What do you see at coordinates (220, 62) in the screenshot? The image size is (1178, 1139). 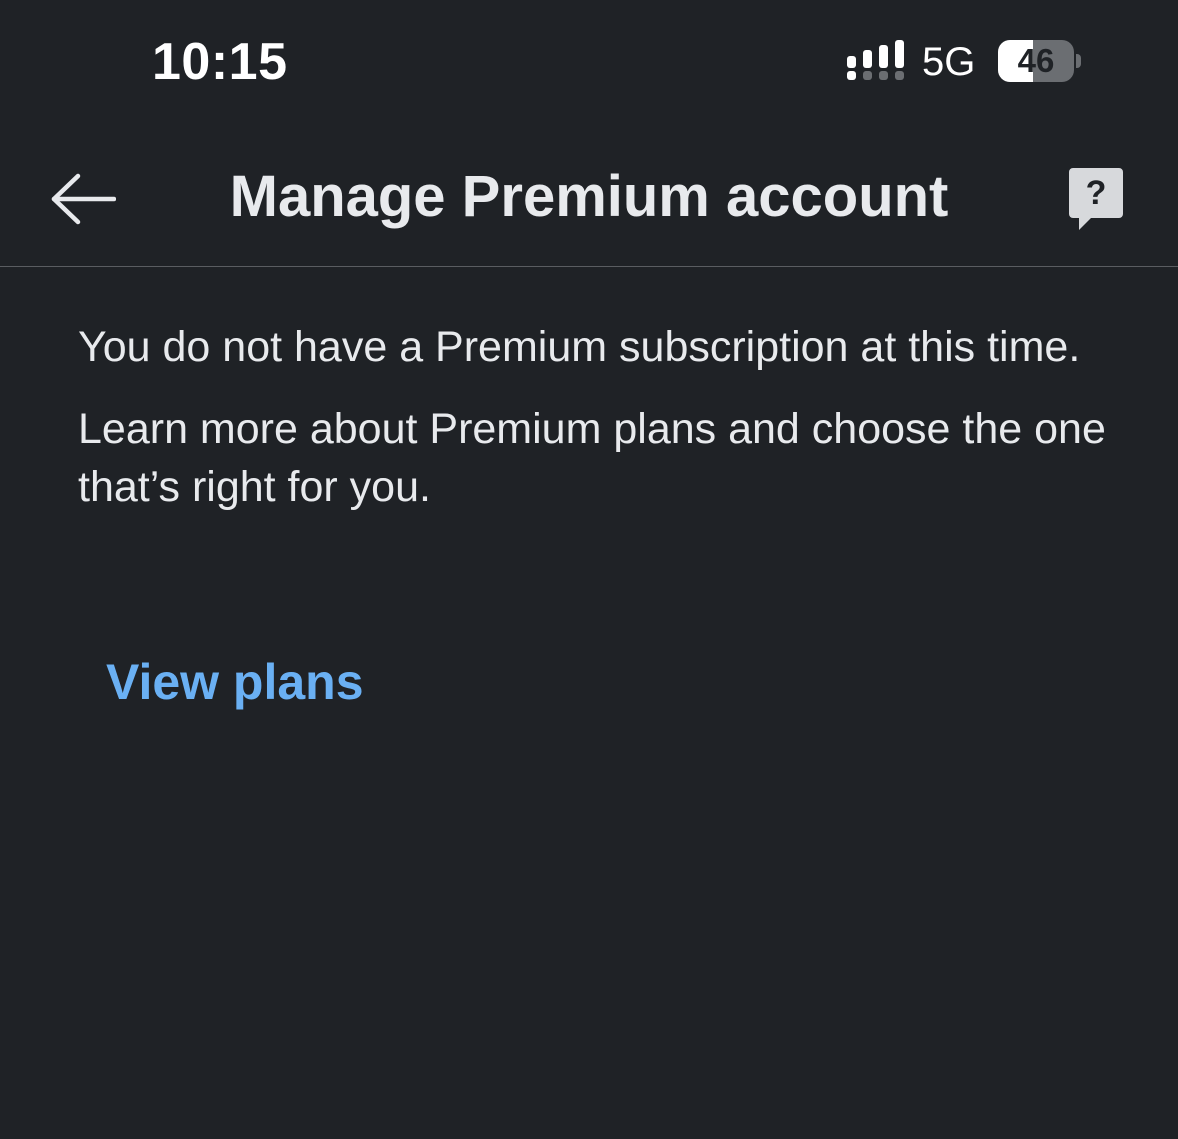 I see `status-time: 10:15` at bounding box center [220, 62].